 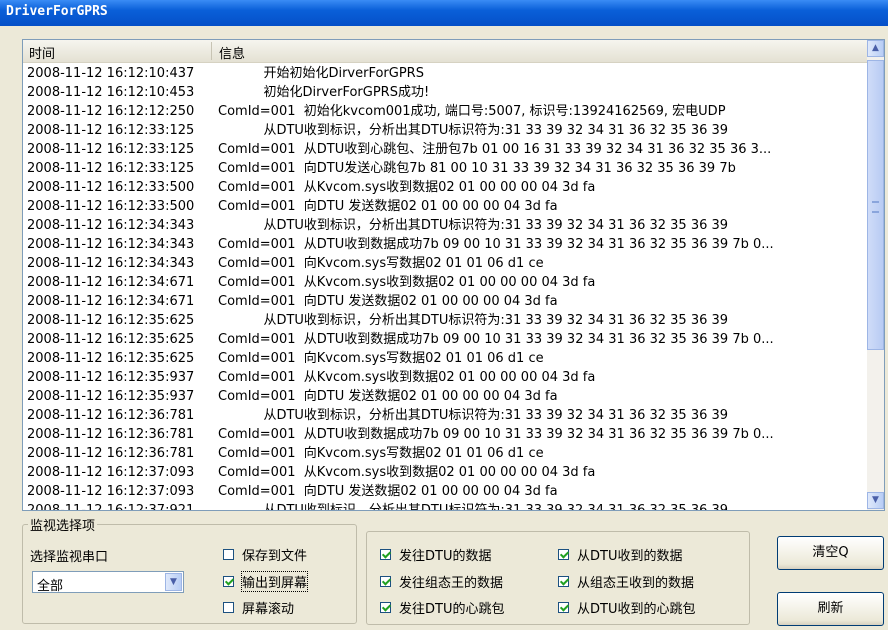 I want to click on filter-label: 从组态王收到的数据, so click(x=636, y=583).